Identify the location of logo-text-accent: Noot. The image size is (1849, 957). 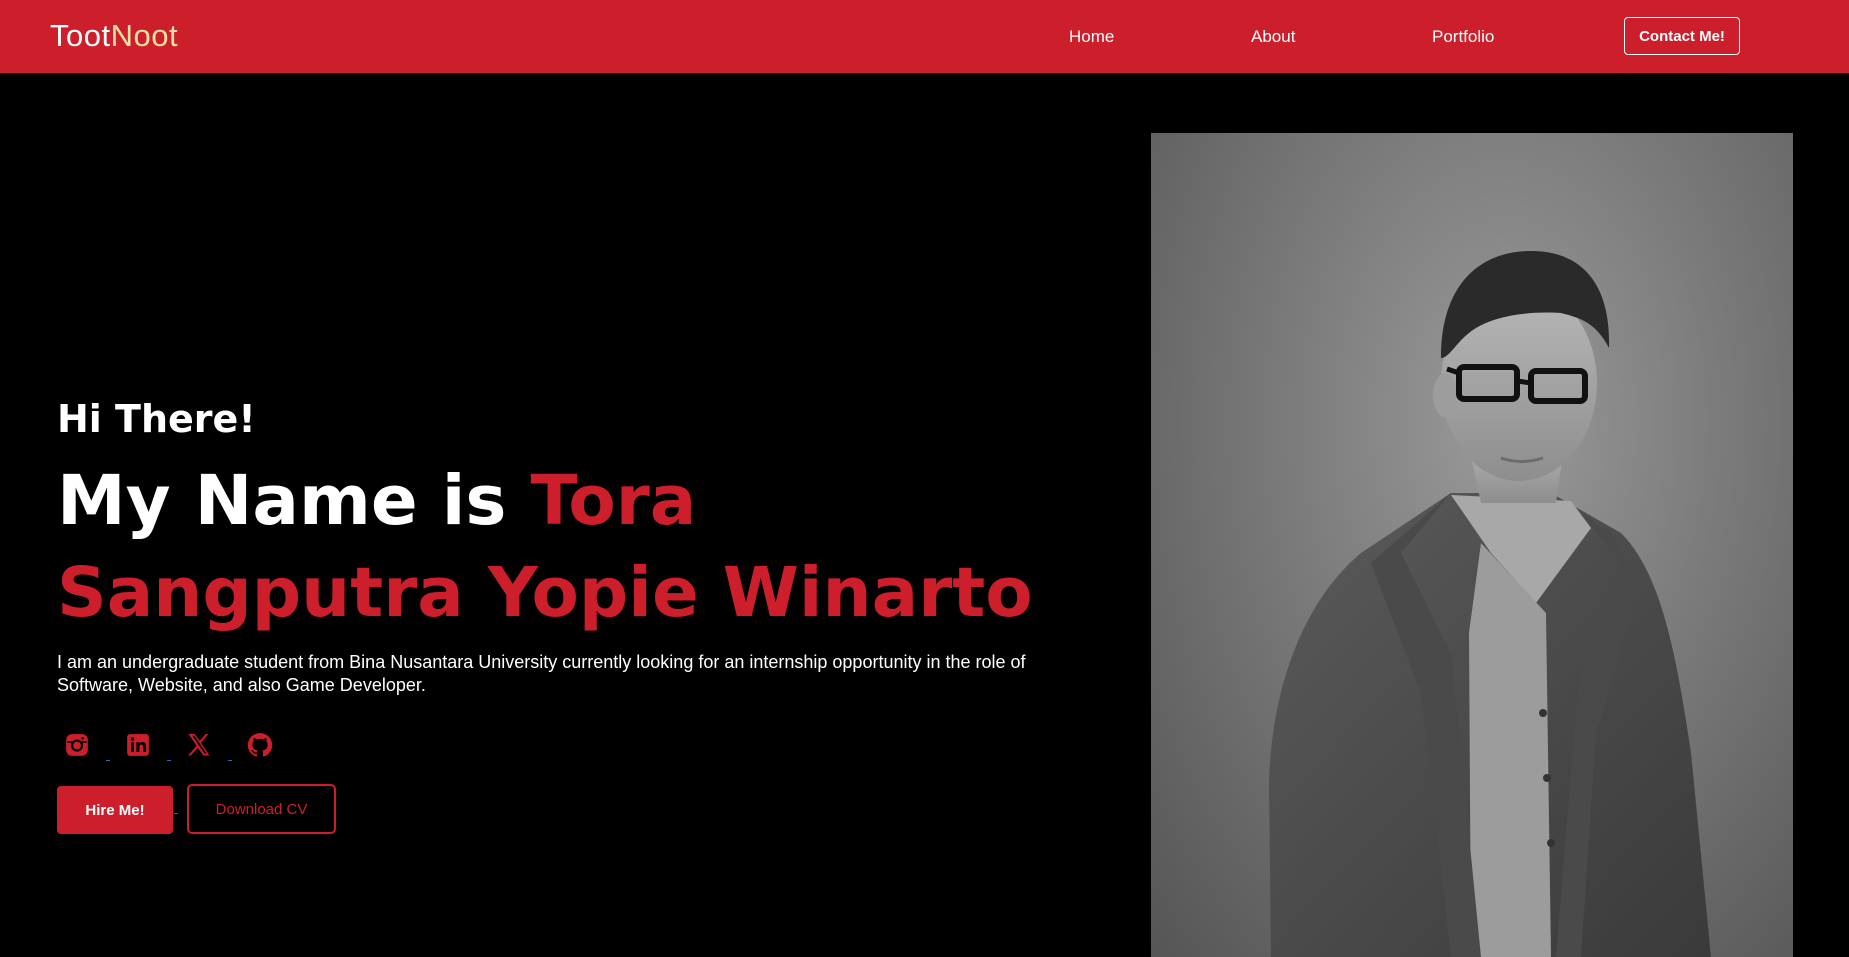
(144, 35).